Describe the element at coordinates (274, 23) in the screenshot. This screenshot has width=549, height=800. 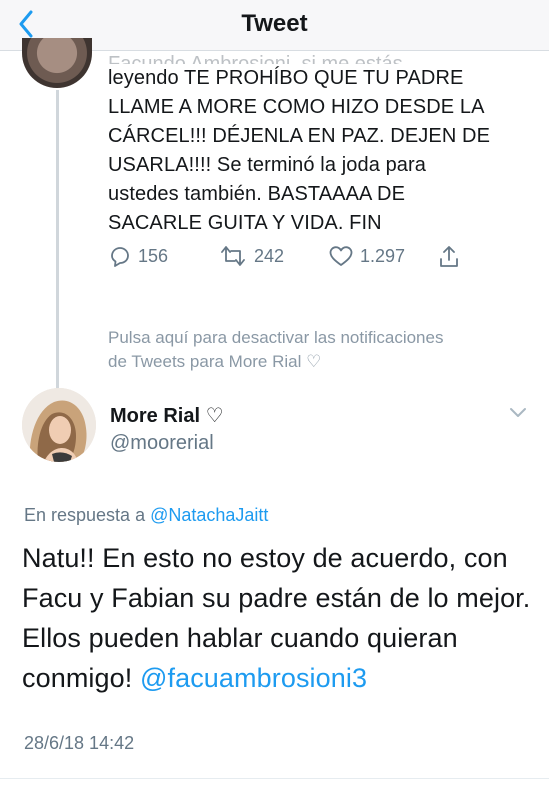
I see `page-title: Tweet` at that location.